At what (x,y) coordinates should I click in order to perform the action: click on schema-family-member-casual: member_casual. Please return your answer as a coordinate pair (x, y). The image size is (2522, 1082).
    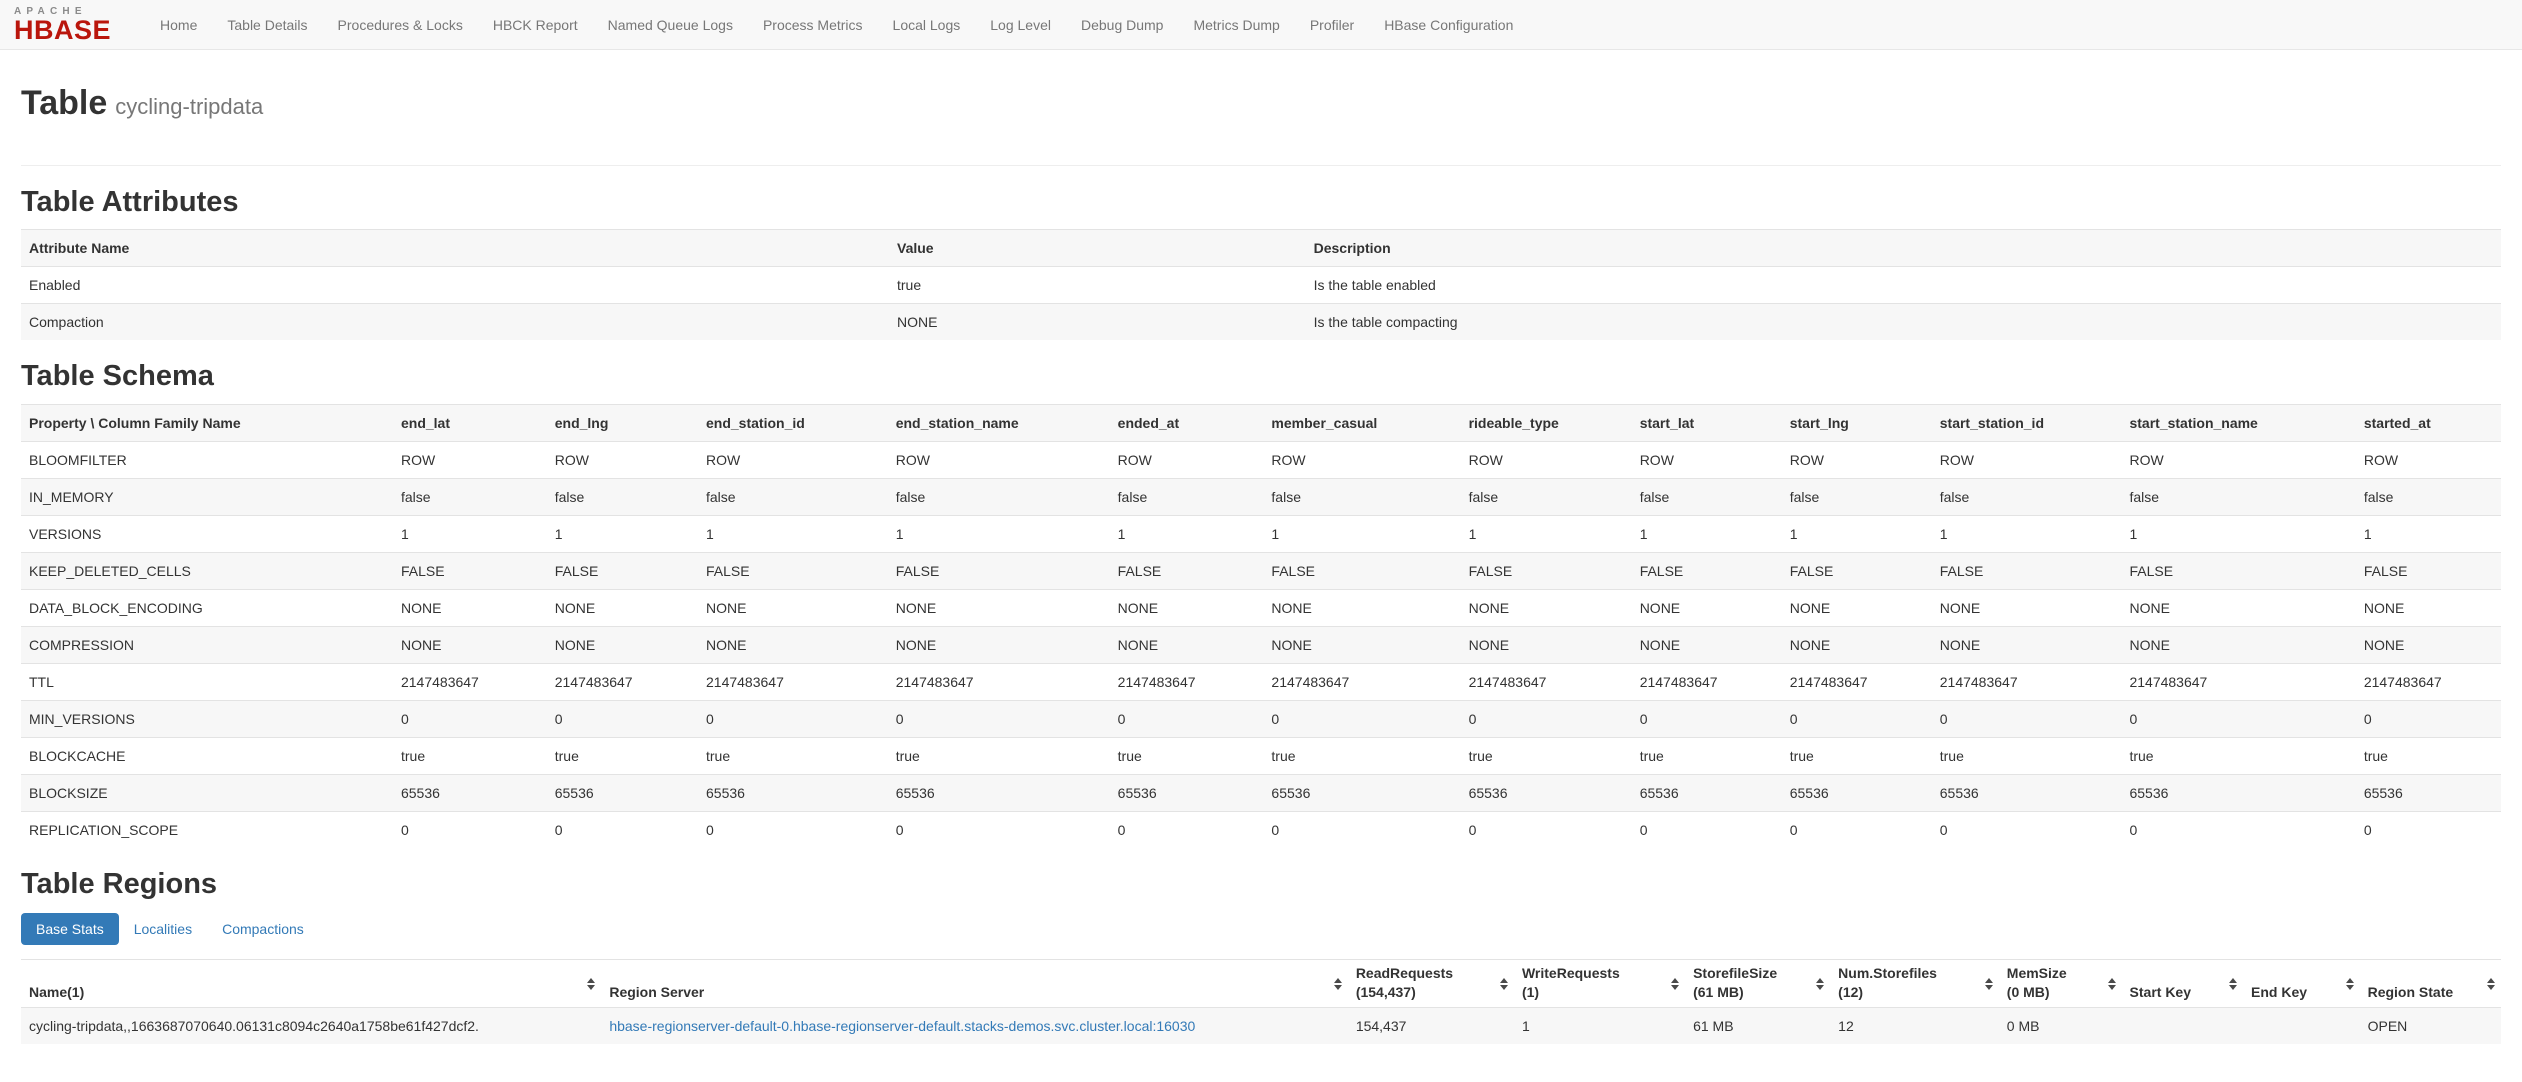
    Looking at the image, I should click on (1362, 422).